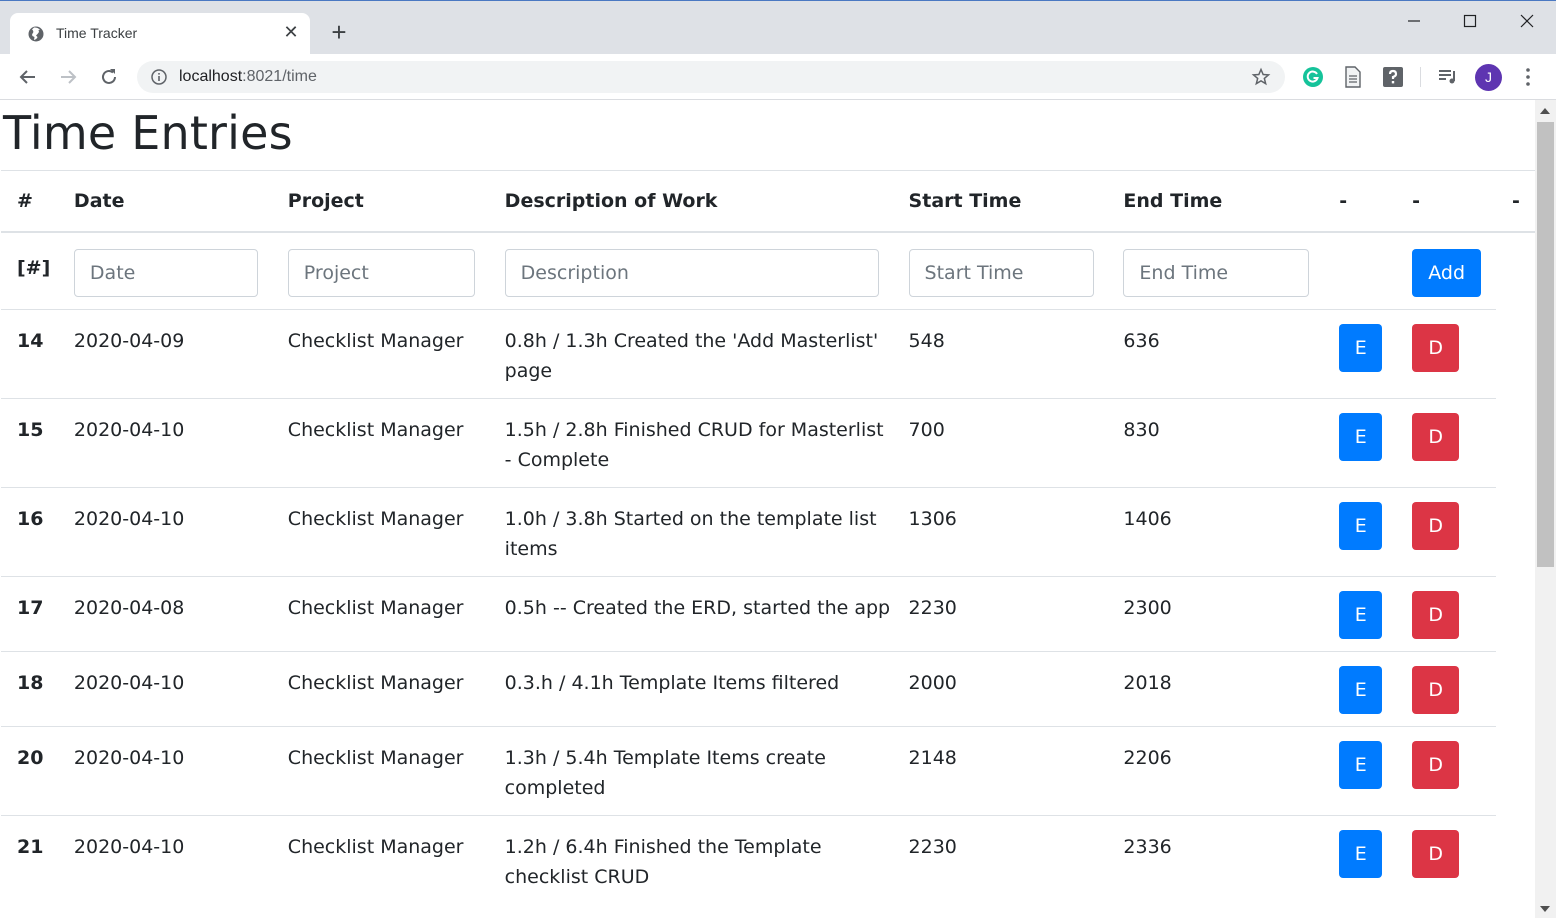  What do you see at coordinates (778, 27) in the screenshot?
I see `browser-titlebar: Time Tracker ✕ +` at bounding box center [778, 27].